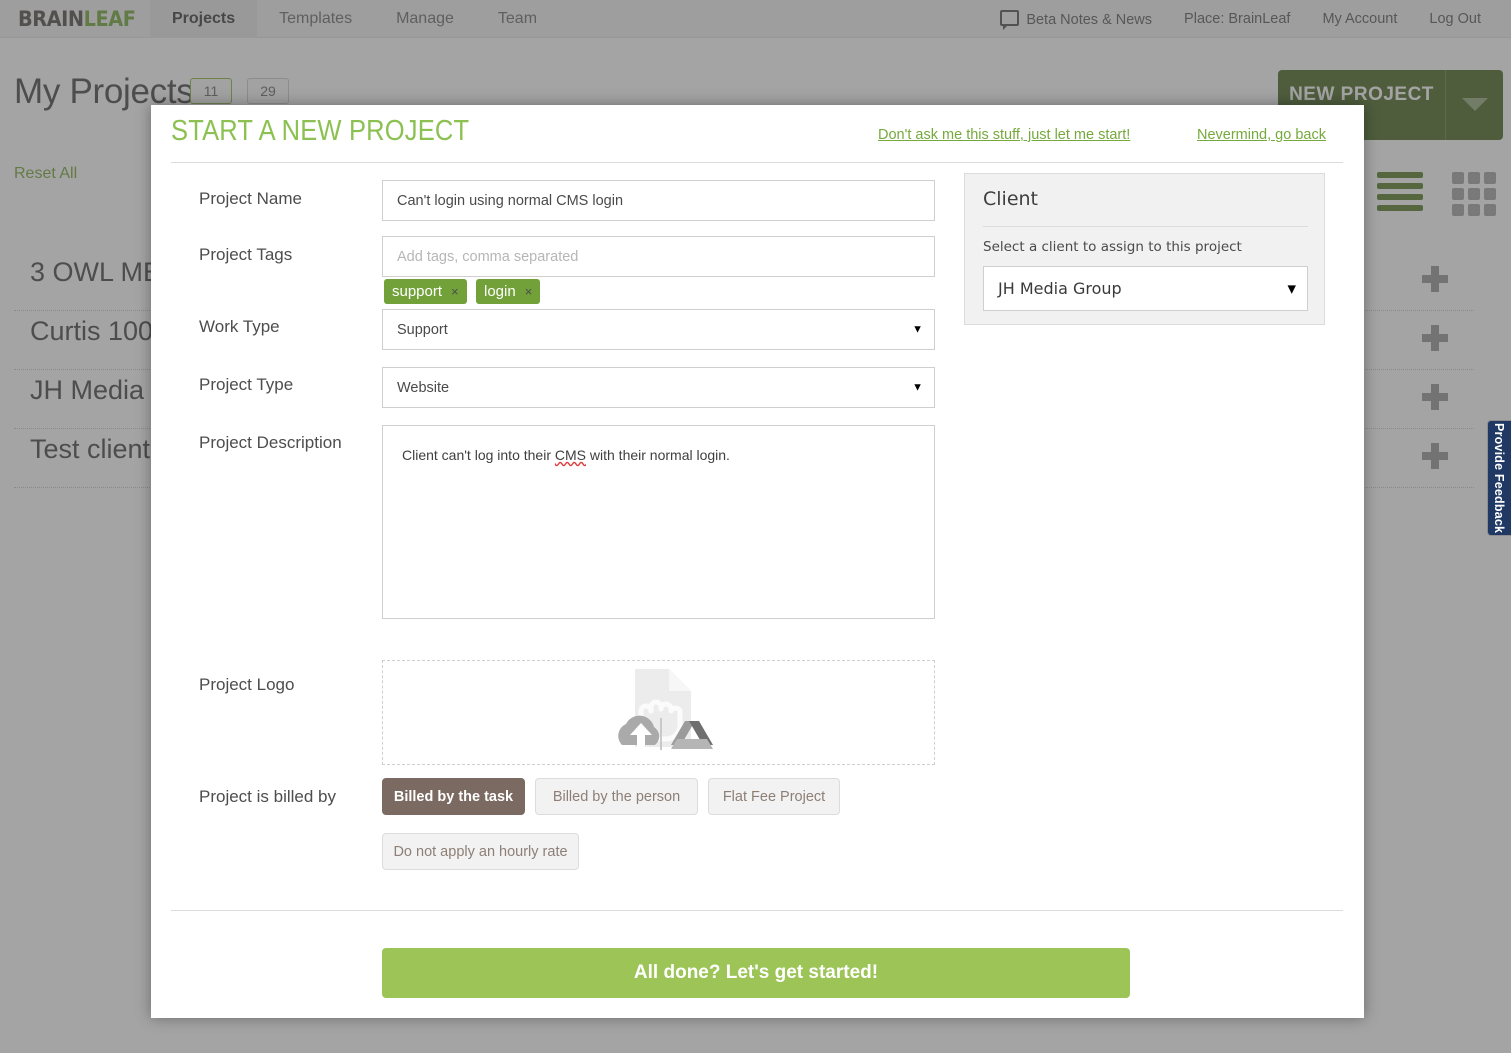 The height and width of the screenshot is (1053, 1511). Describe the element at coordinates (756, 973) in the screenshot. I see `submit-button: All done? Let's get started!` at that location.